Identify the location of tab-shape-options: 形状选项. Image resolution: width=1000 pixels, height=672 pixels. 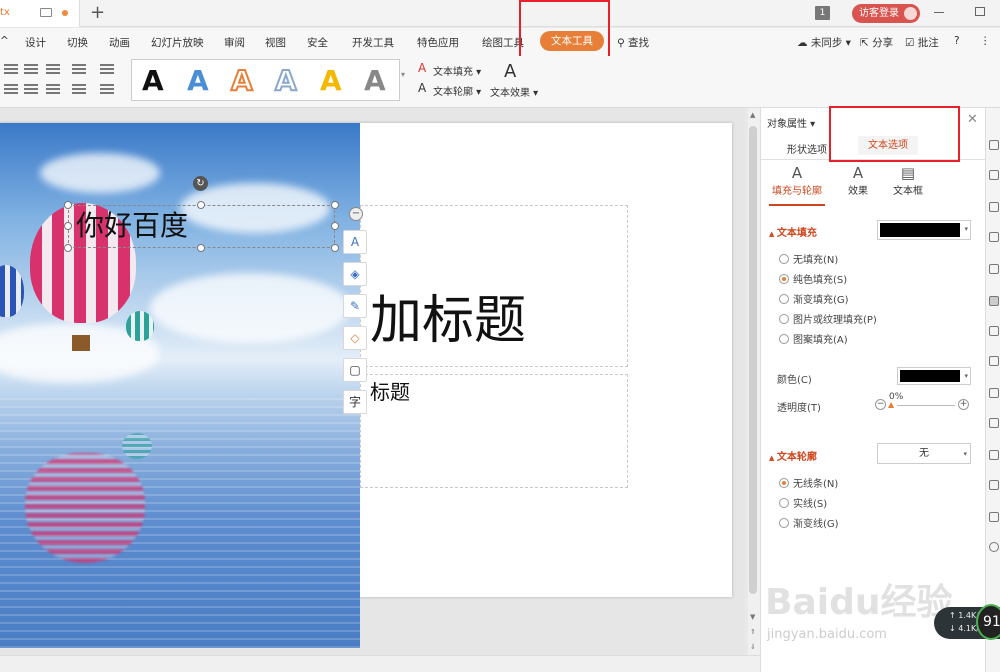
(807, 148).